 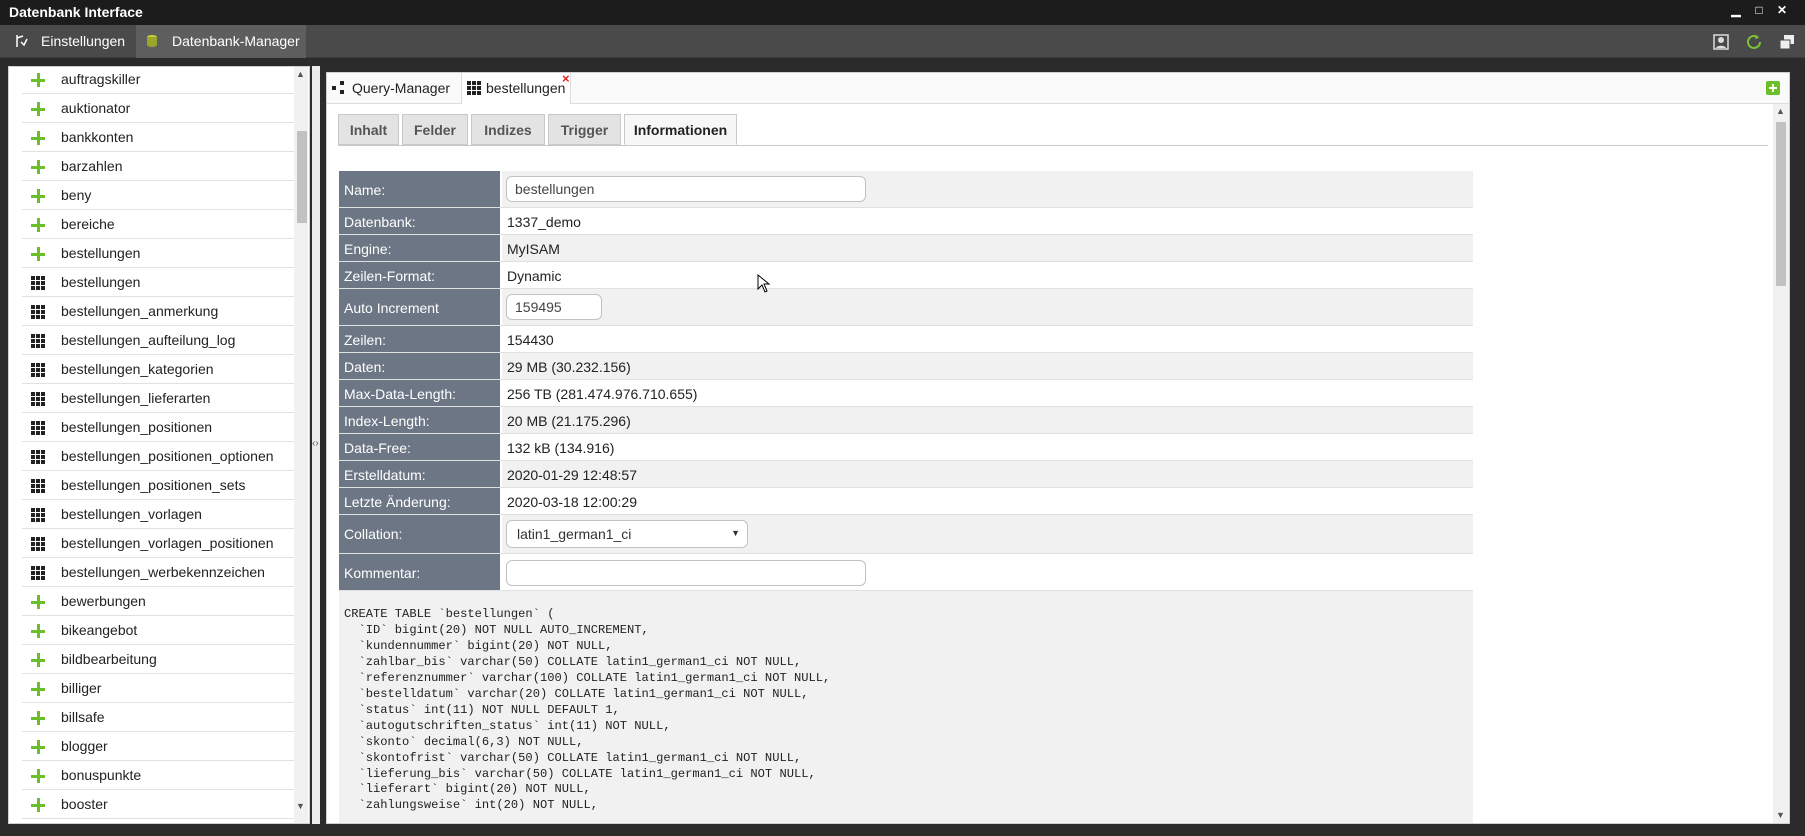 What do you see at coordinates (516, 88) in the screenshot?
I see `tab-bestellungen: bestellungen ×` at bounding box center [516, 88].